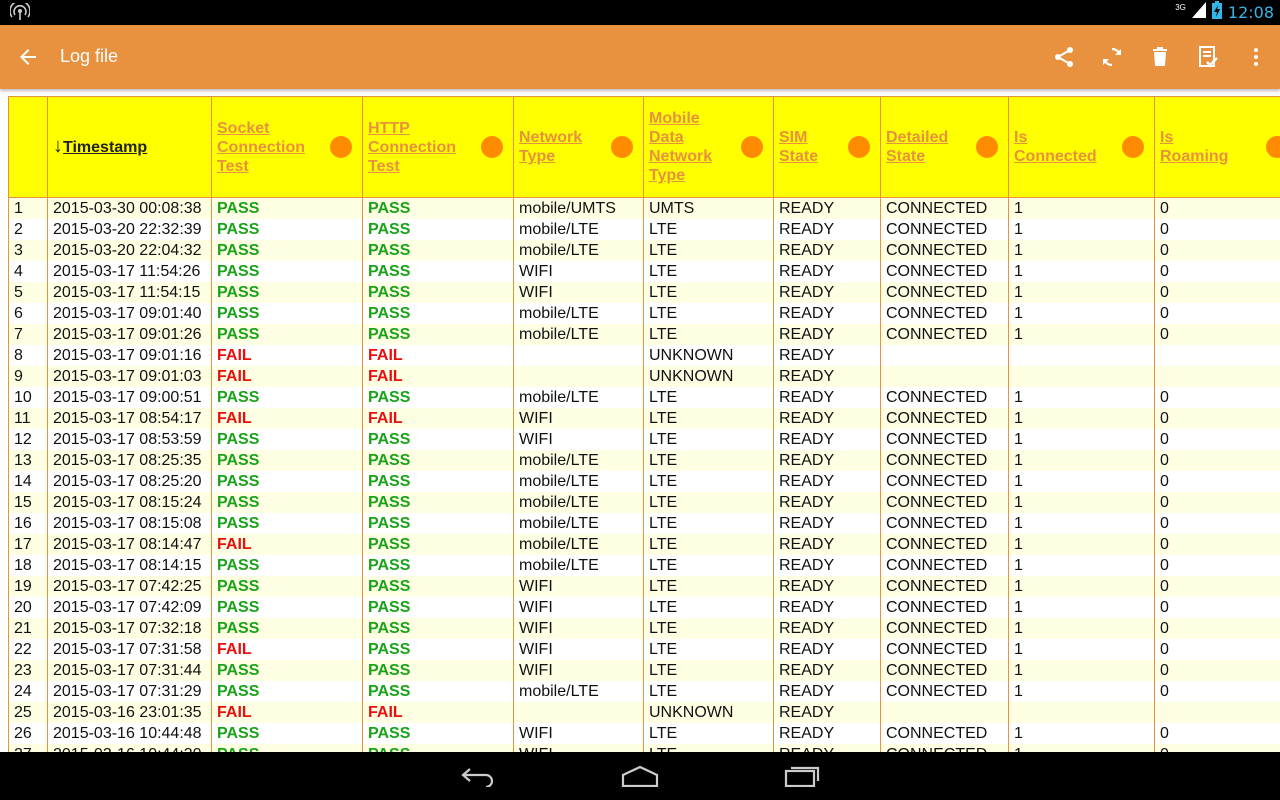 The height and width of the screenshot is (800, 1280). I want to click on status-clock: 12:08, so click(1250, 12).